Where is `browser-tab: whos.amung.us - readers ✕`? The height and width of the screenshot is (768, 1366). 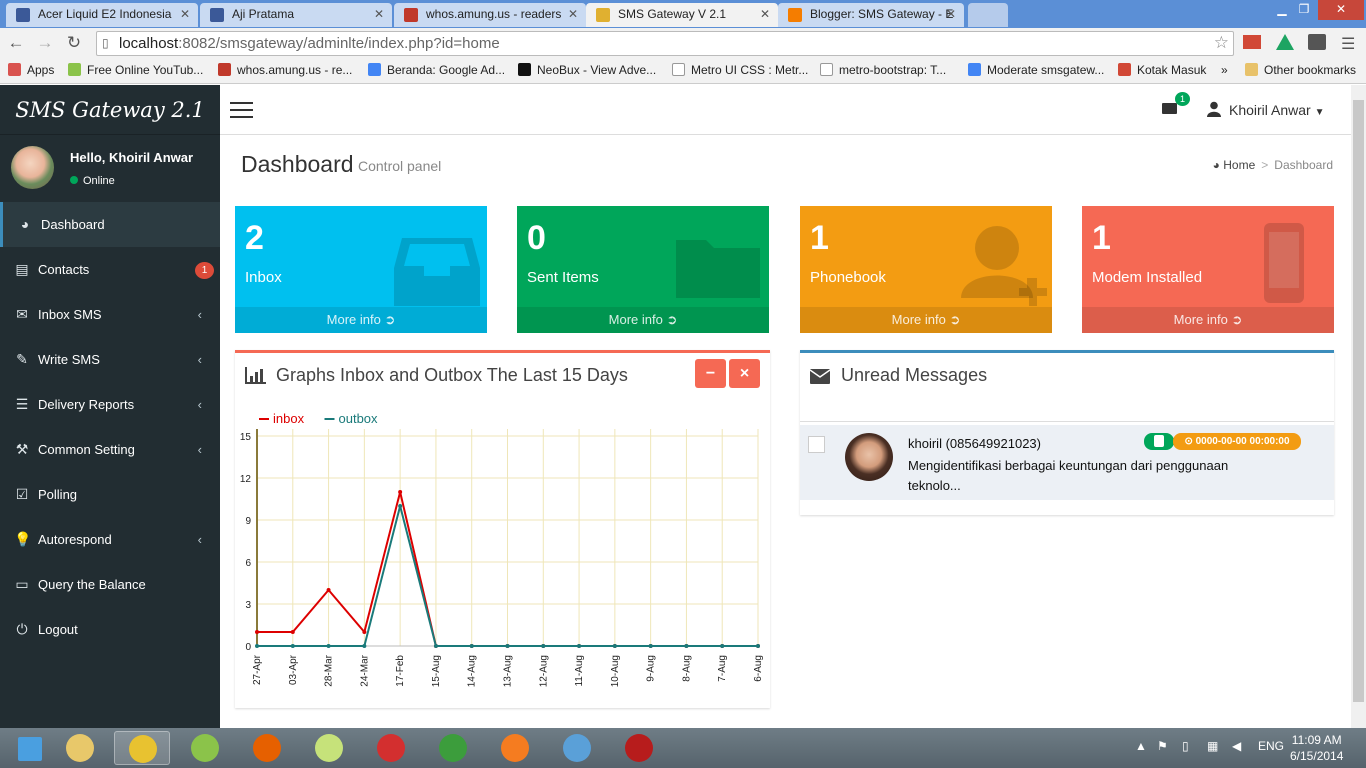 browser-tab: whos.amung.us - readers ✕ is located at coordinates (490, 15).